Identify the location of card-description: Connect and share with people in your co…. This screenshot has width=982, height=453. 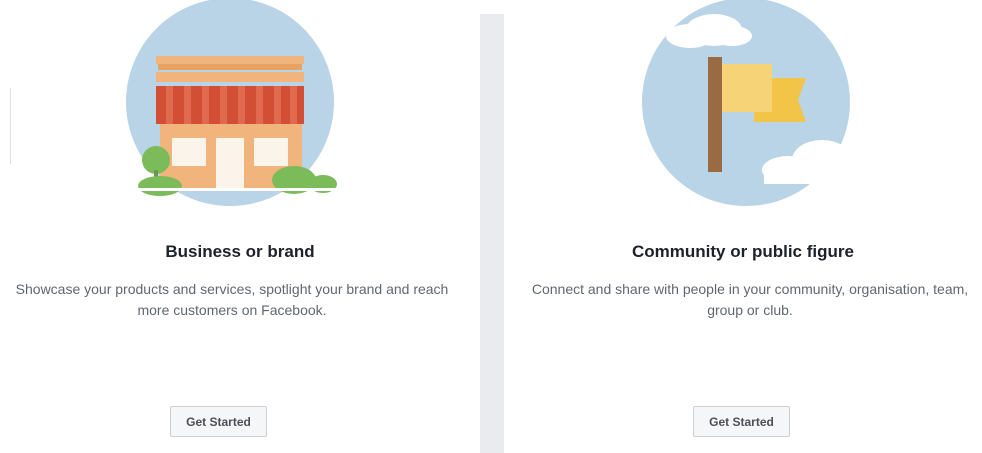
(750, 299).